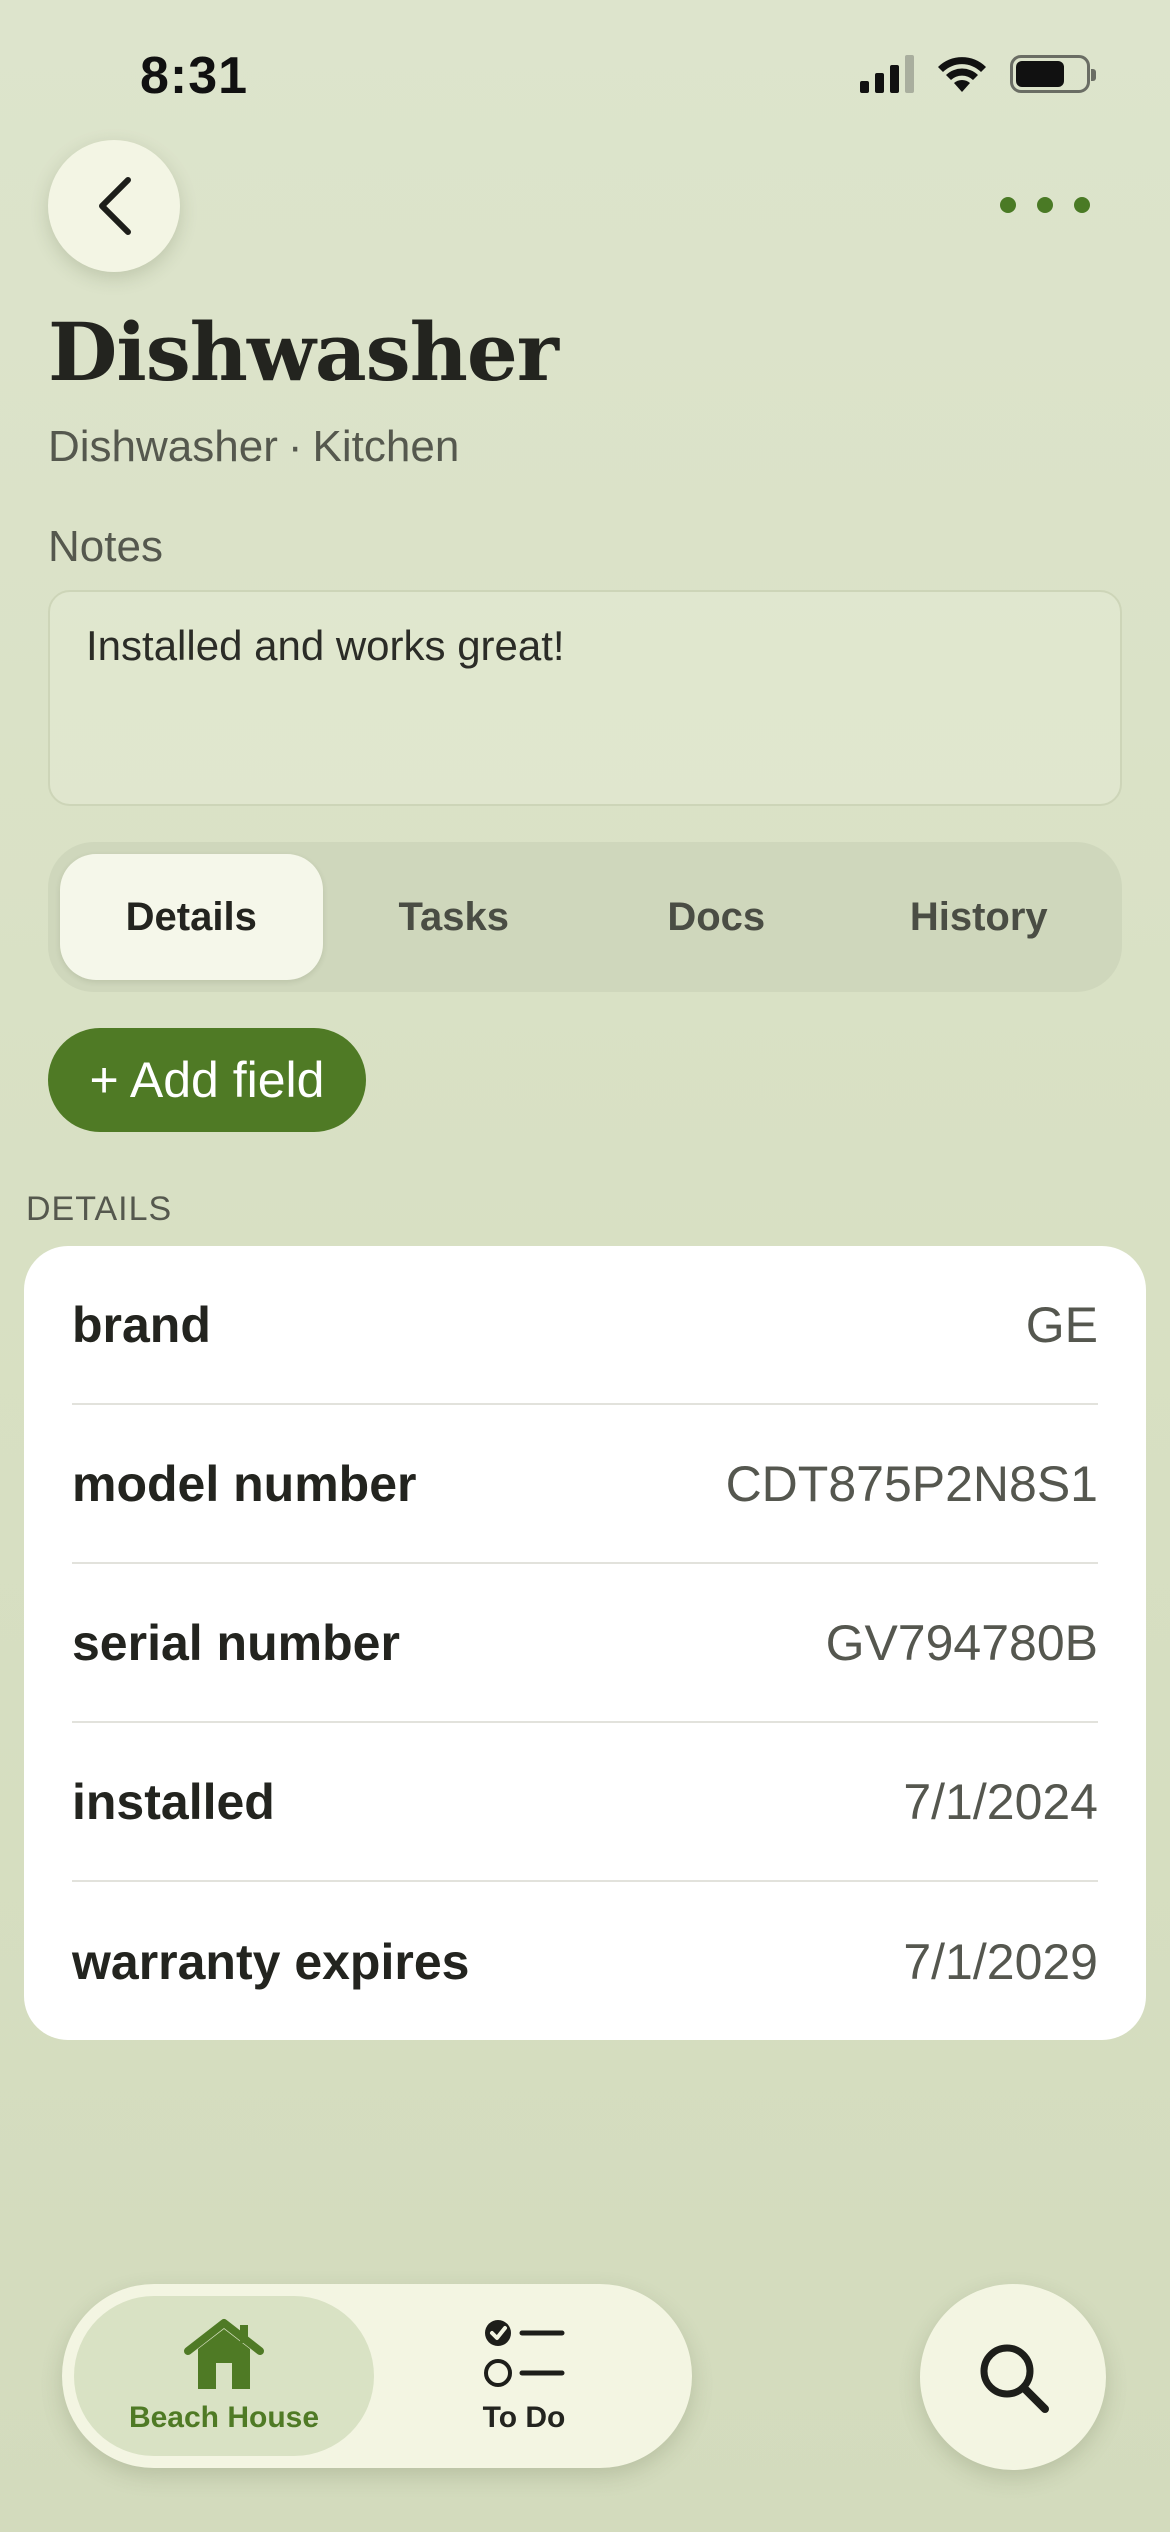  I want to click on battery-icon, so click(1053, 74).